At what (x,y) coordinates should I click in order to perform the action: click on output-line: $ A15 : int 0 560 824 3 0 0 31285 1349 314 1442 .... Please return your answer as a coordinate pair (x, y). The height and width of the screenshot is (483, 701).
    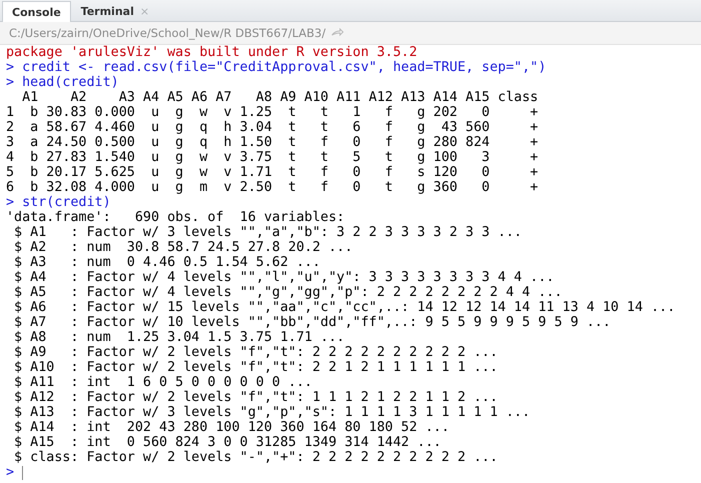
    Looking at the image, I should click on (227, 442).